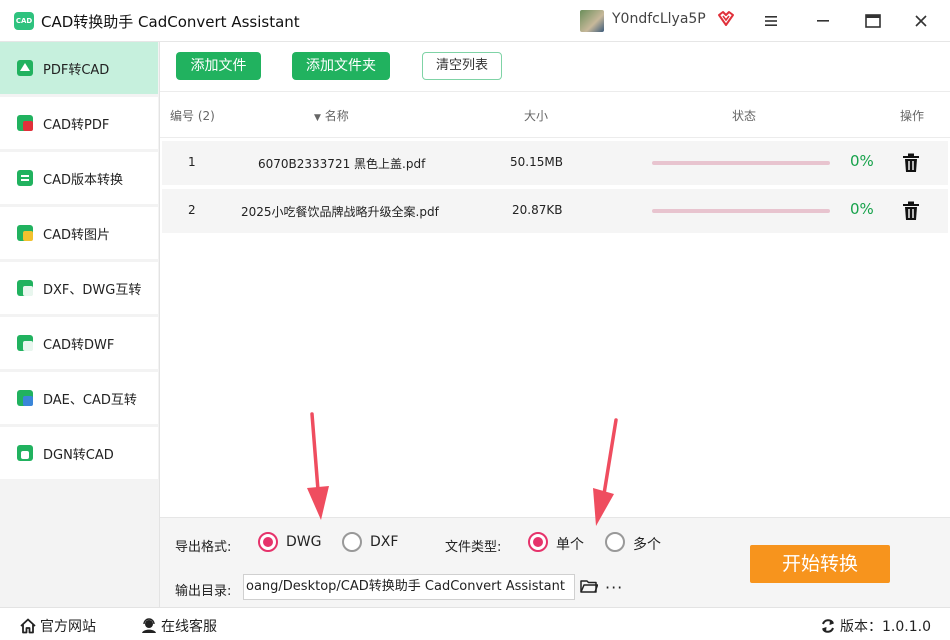 The width and height of the screenshot is (950, 640). Describe the element at coordinates (76, 125) in the screenshot. I see `sidebar-item-label: CAD转PDF` at that location.